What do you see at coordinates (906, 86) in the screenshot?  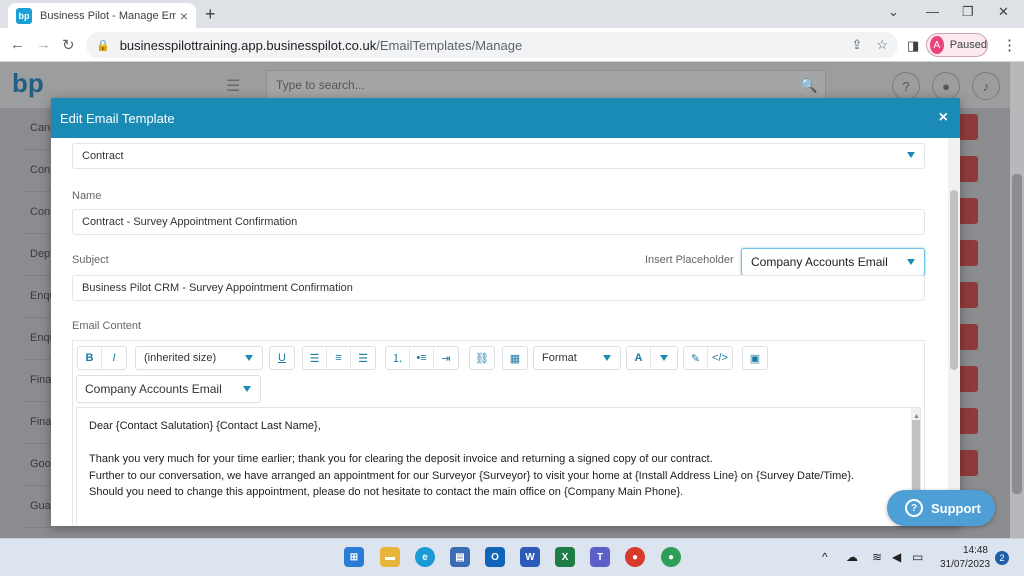 I see `help-icon: ?` at bounding box center [906, 86].